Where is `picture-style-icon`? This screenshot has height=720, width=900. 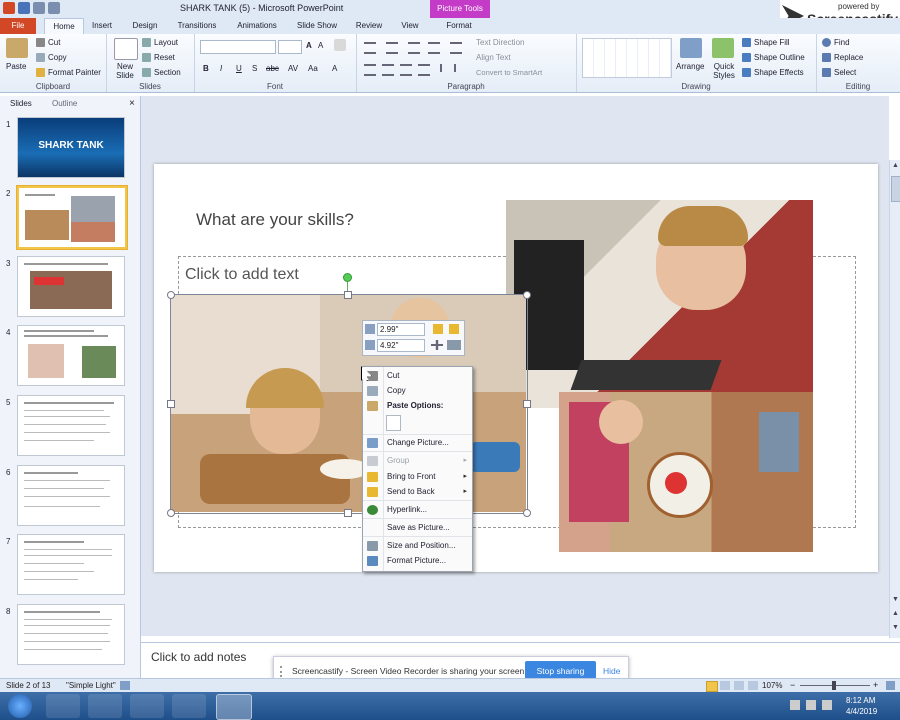
picture-style-icon is located at coordinates (454, 345).